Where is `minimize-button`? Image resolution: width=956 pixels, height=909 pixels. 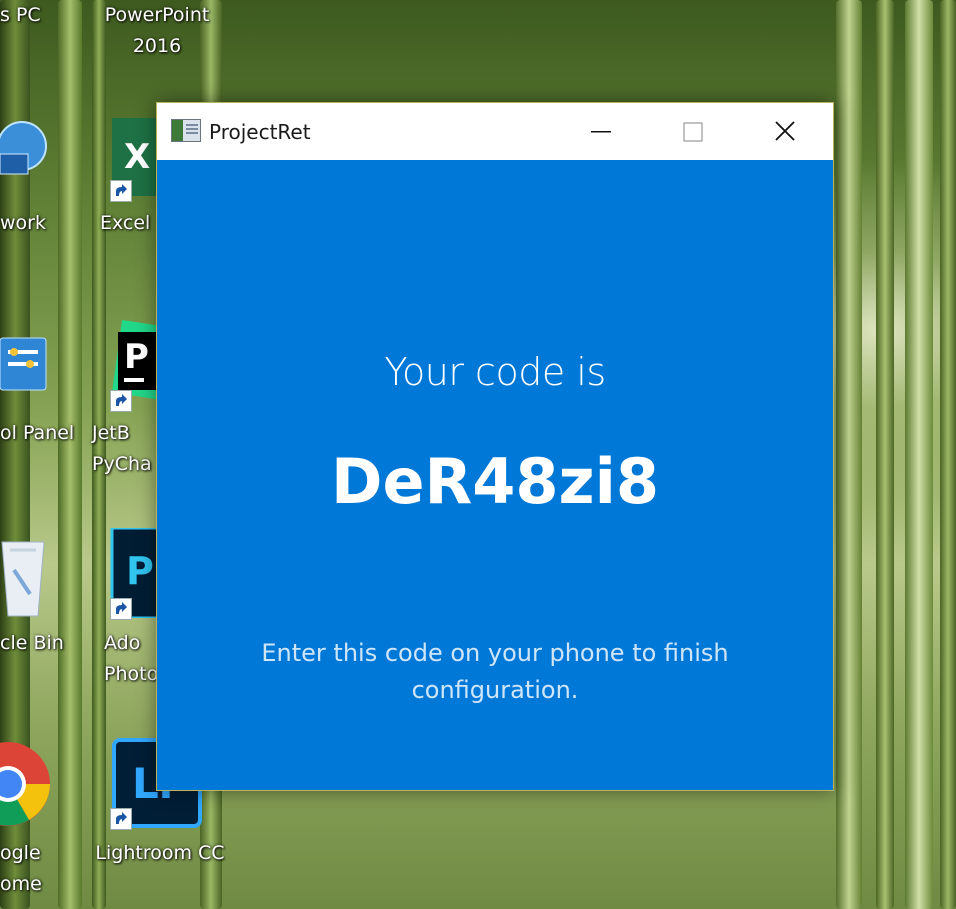 minimize-button is located at coordinates (601, 131).